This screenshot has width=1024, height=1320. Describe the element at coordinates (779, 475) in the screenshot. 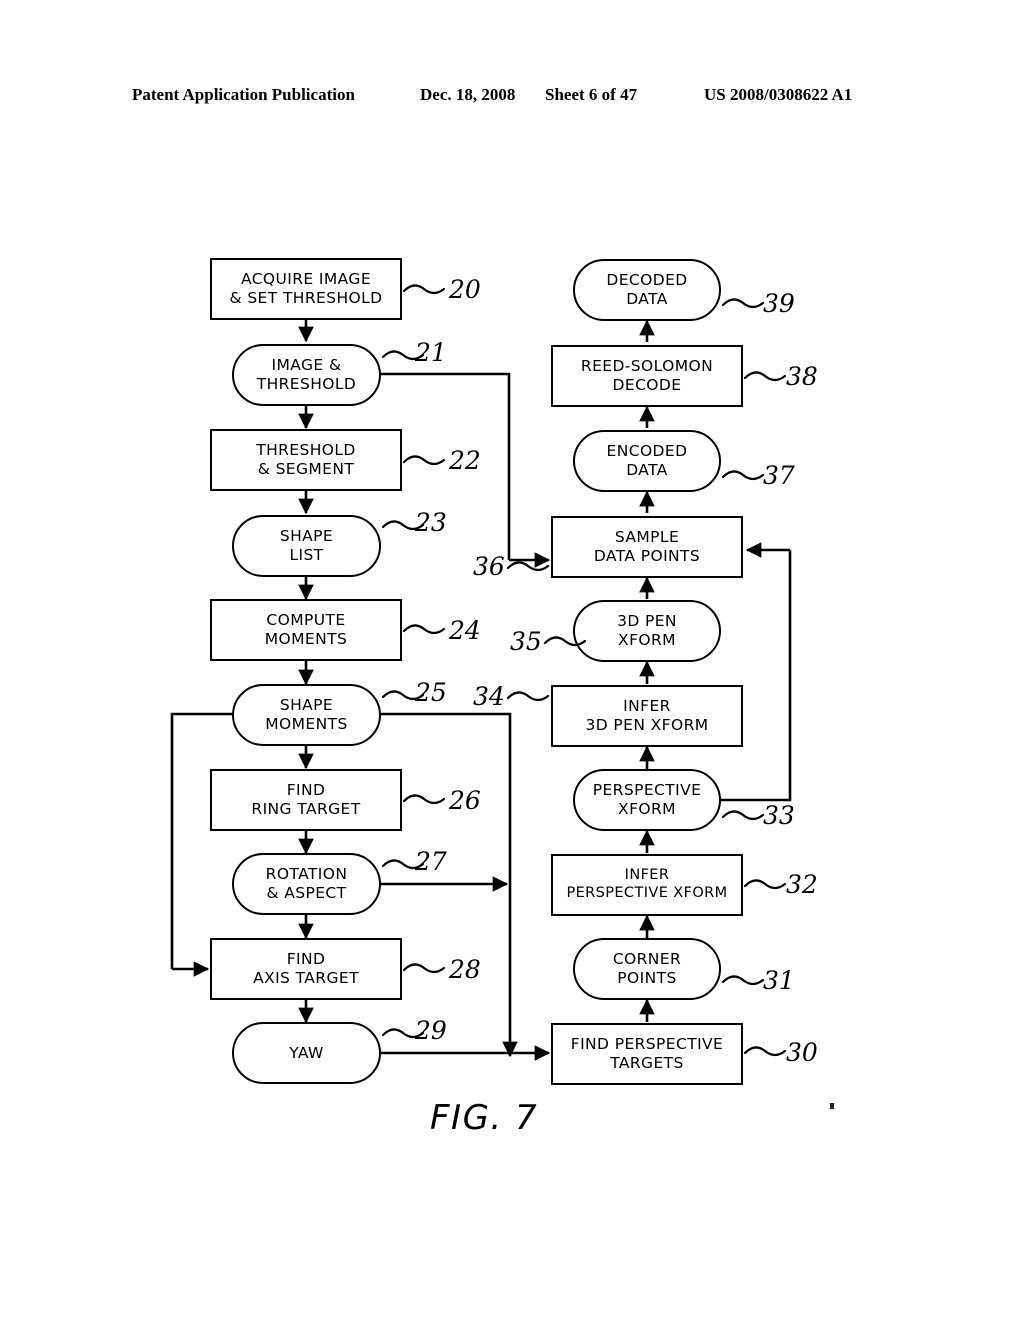

I see `ref-number-37: 37` at that location.